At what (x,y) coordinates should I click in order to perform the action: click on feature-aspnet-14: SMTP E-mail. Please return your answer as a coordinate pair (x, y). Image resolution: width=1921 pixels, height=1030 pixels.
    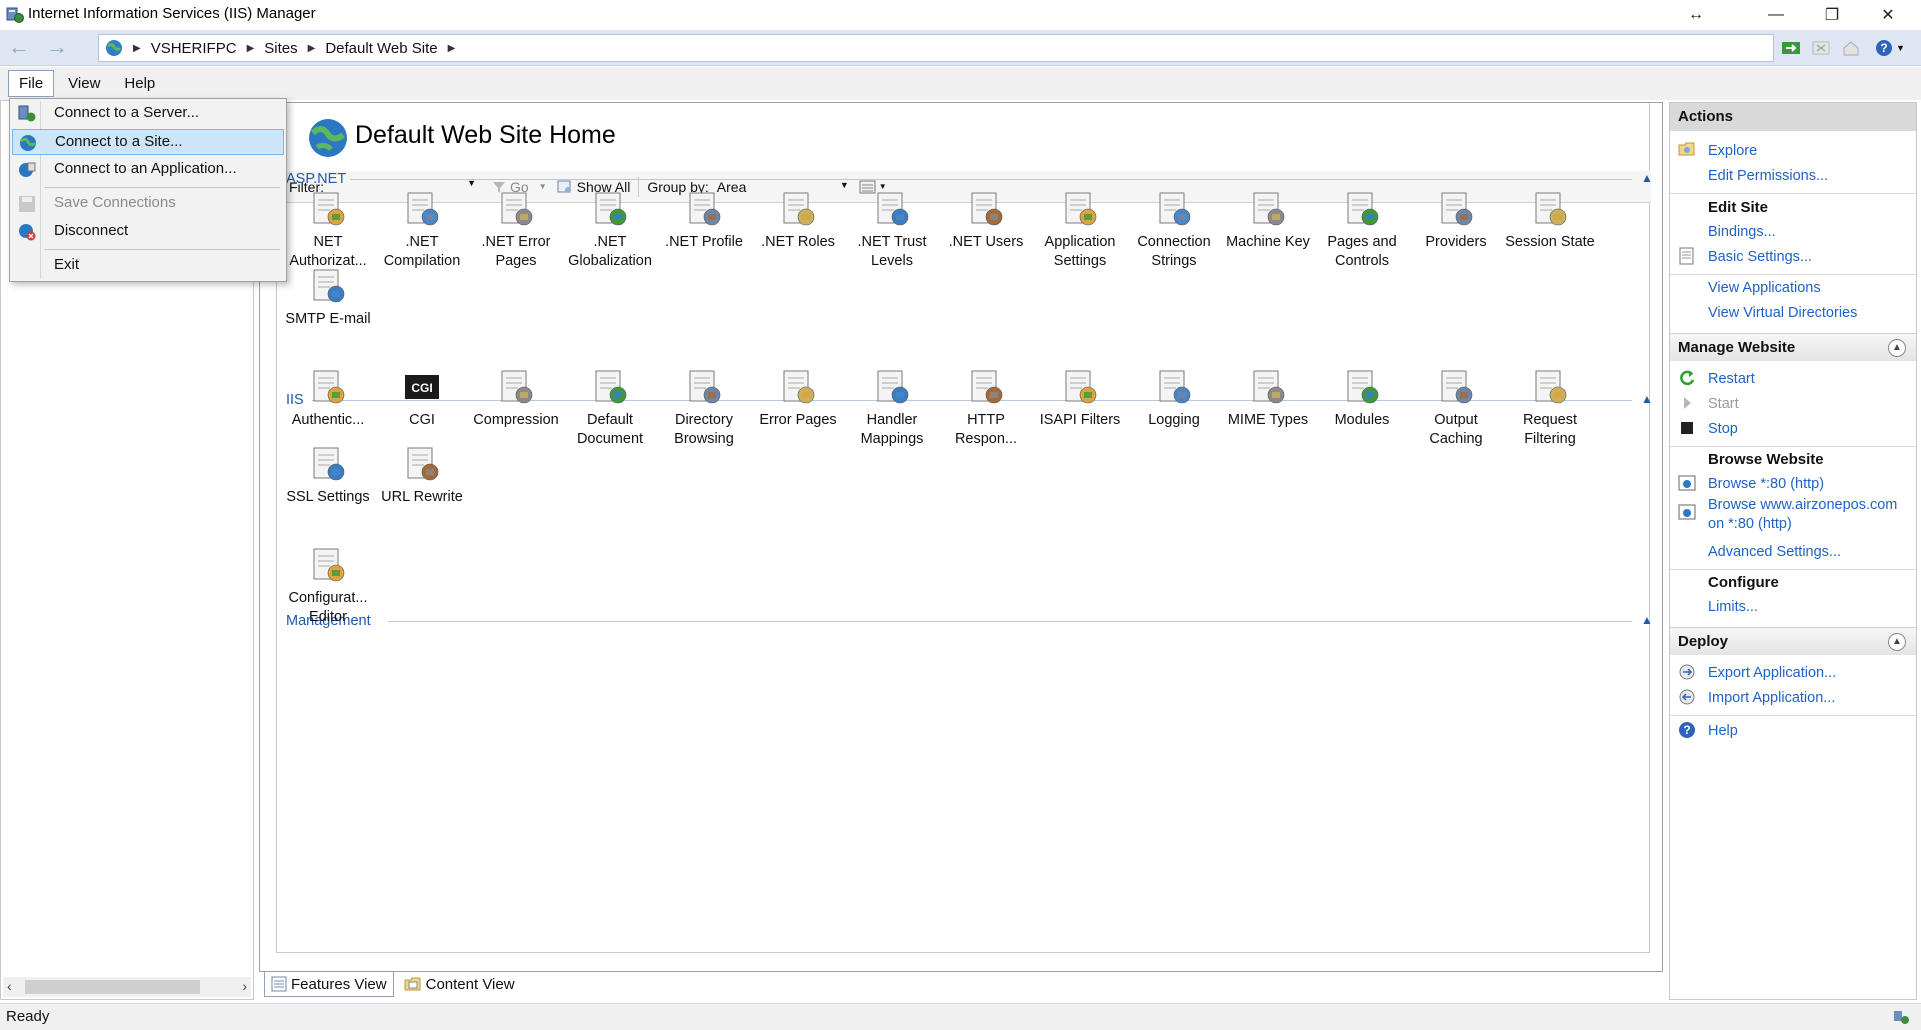
    Looking at the image, I should click on (328, 297).